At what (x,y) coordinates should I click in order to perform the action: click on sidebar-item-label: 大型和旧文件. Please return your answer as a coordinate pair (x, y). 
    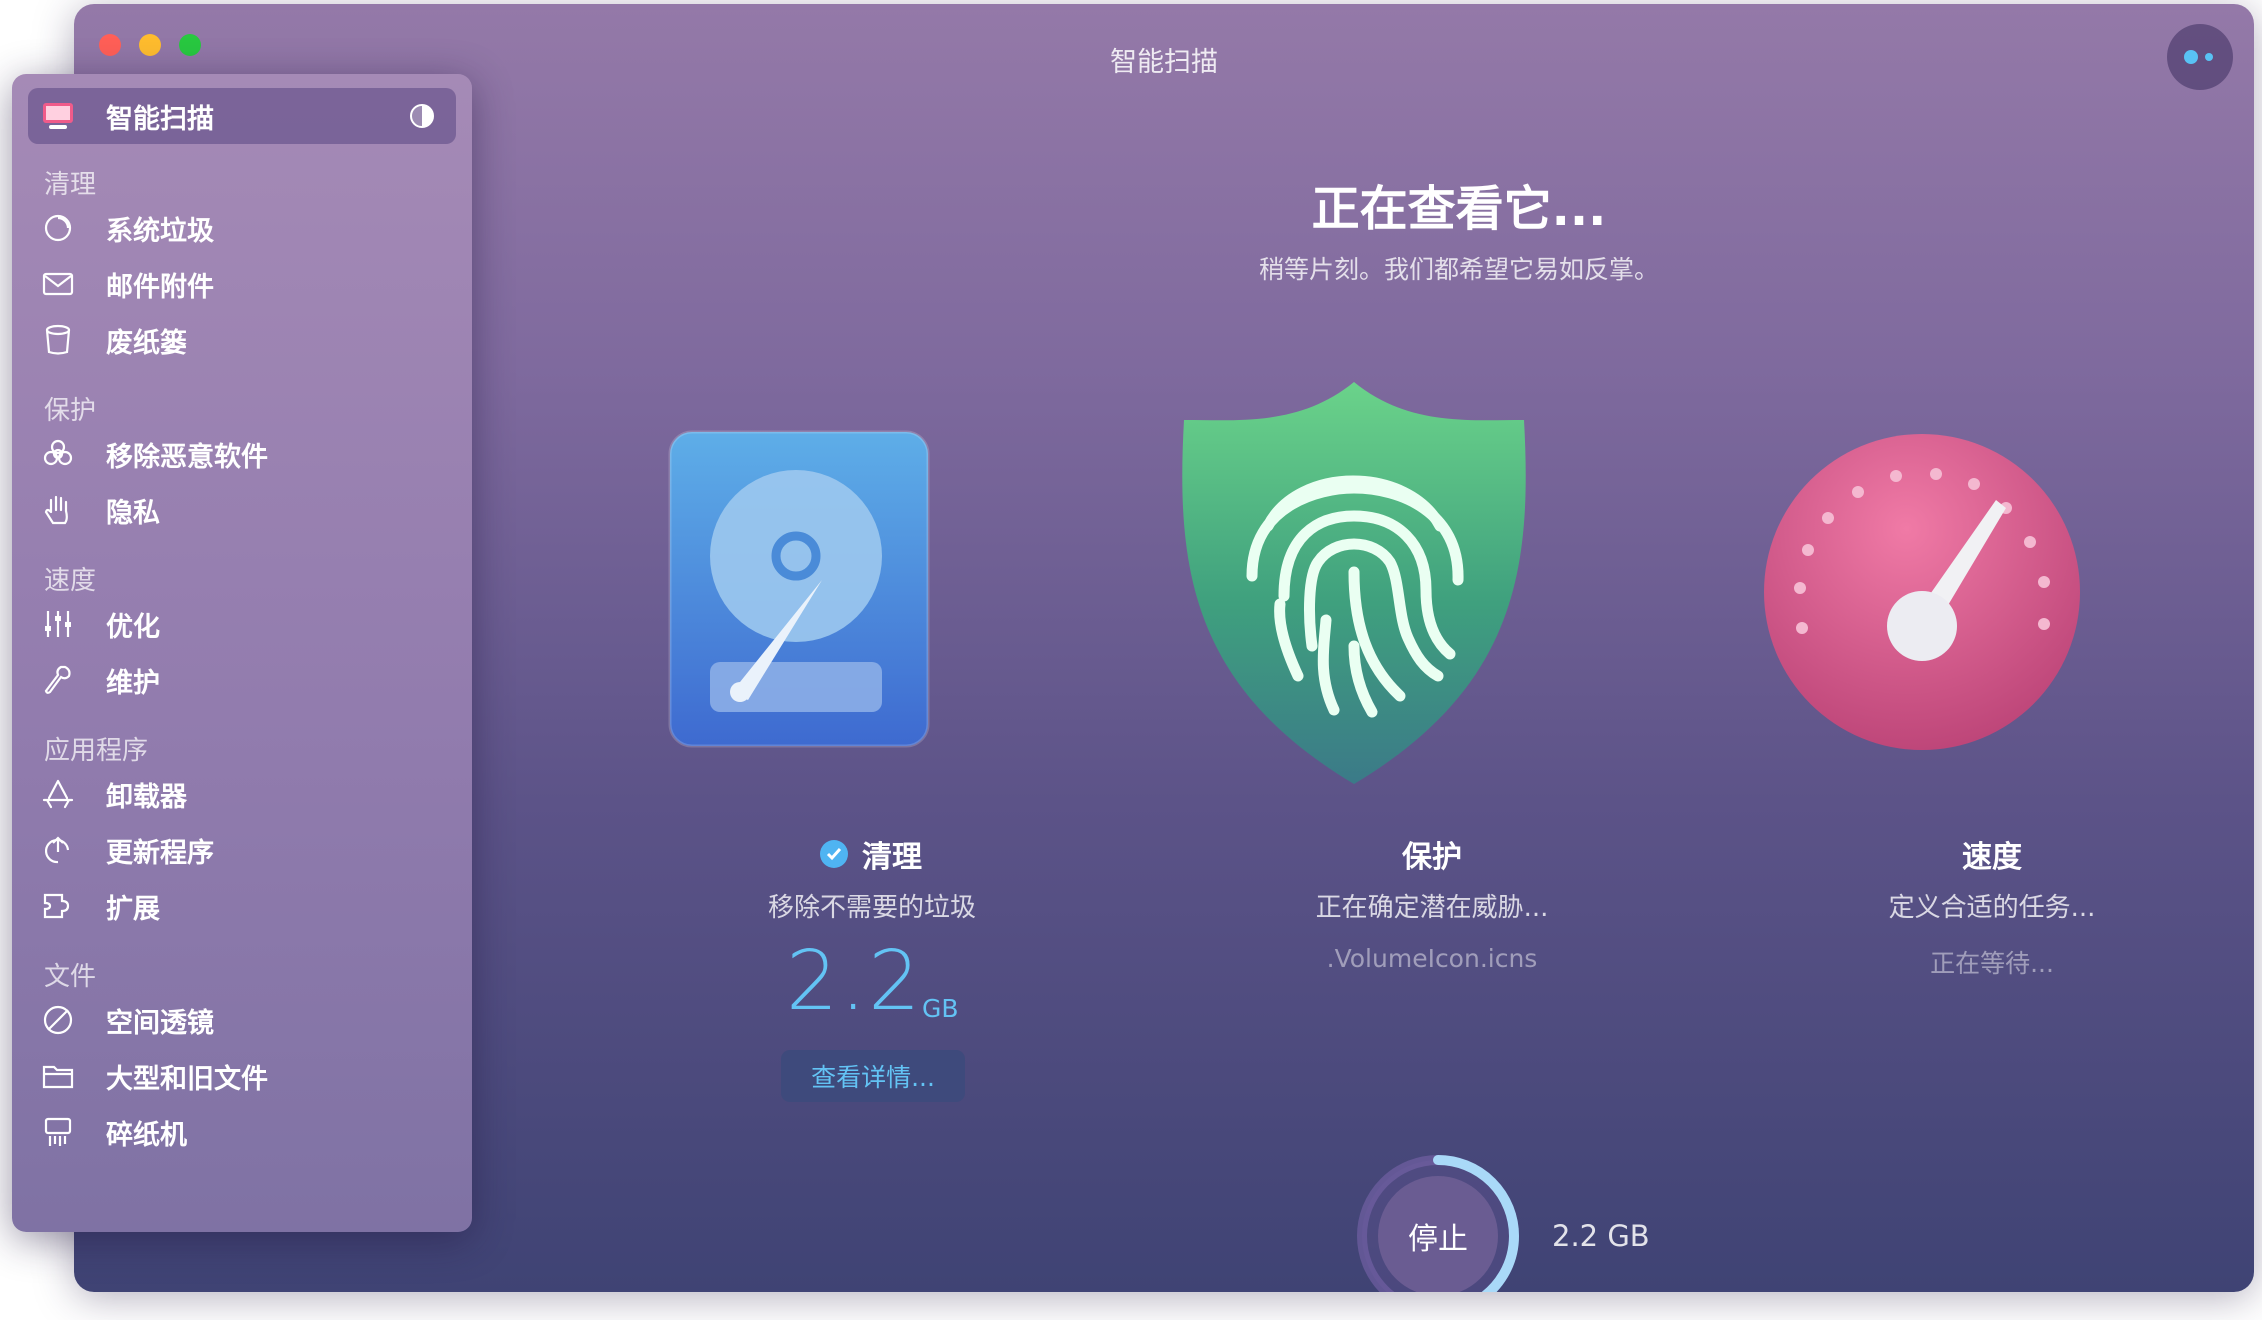
    Looking at the image, I should click on (187, 1079).